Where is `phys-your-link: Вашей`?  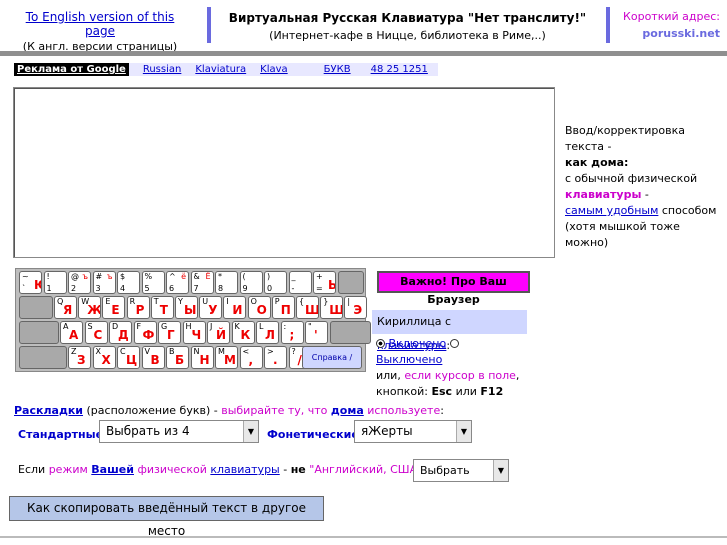 phys-your-link: Вашей is located at coordinates (112, 469).